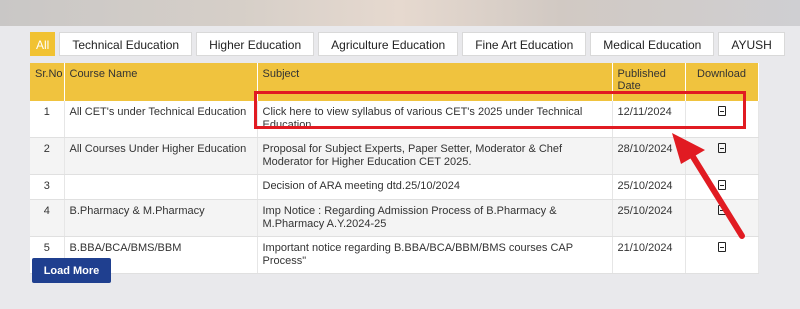  What do you see at coordinates (652, 44) in the screenshot?
I see `tab-medical-education: Medical Education` at bounding box center [652, 44].